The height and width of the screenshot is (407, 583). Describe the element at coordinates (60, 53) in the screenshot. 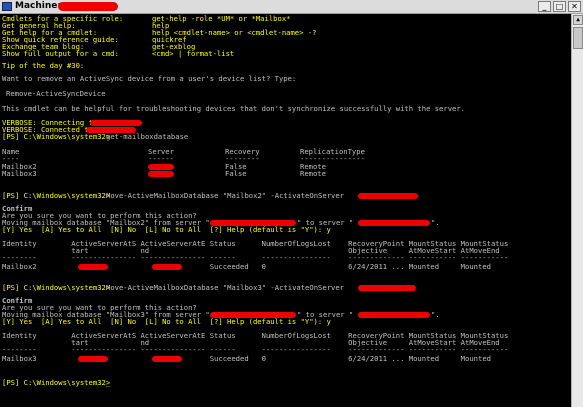

I see `help-label: Show full output for a cmd:` at that location.